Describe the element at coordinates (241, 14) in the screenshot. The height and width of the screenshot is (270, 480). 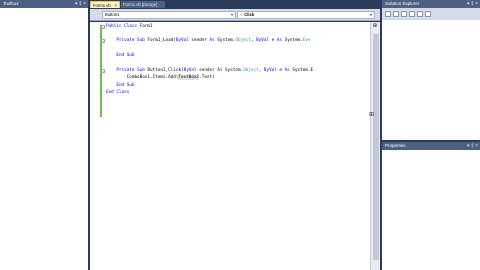
I see `event-bolt-icon: ϟ` at that location.